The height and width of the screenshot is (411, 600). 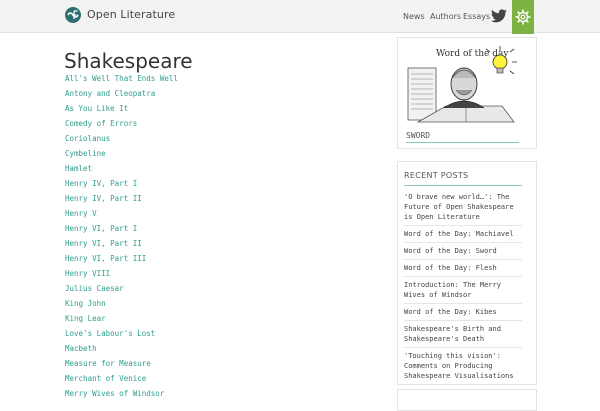 I want to click on settings-tab, so click(x=523, y=17).